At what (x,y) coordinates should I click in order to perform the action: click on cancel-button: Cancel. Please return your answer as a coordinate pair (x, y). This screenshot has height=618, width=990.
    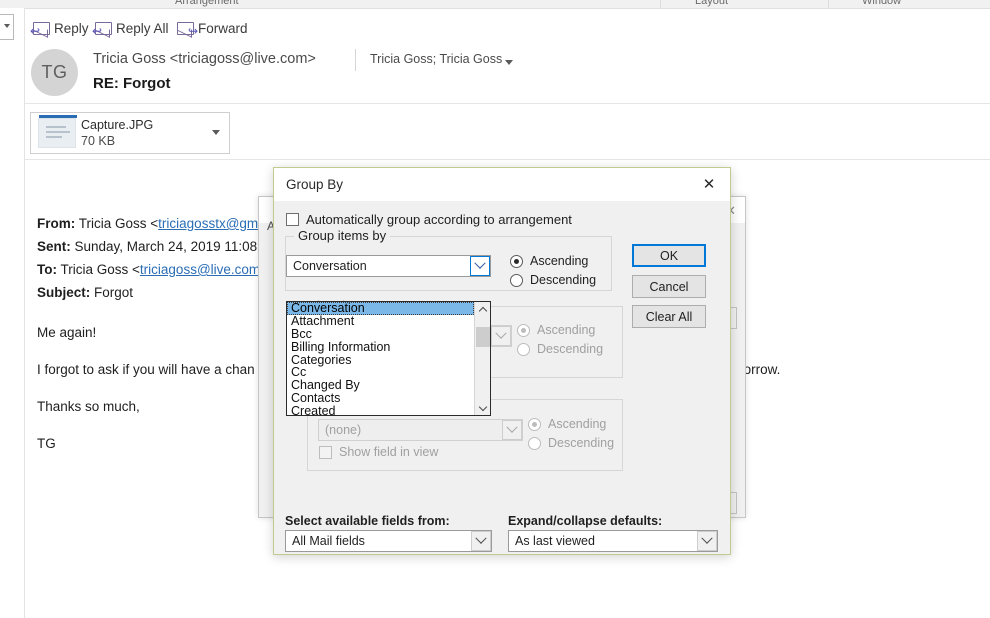
    Looking at the image, I should click on (669, 286).